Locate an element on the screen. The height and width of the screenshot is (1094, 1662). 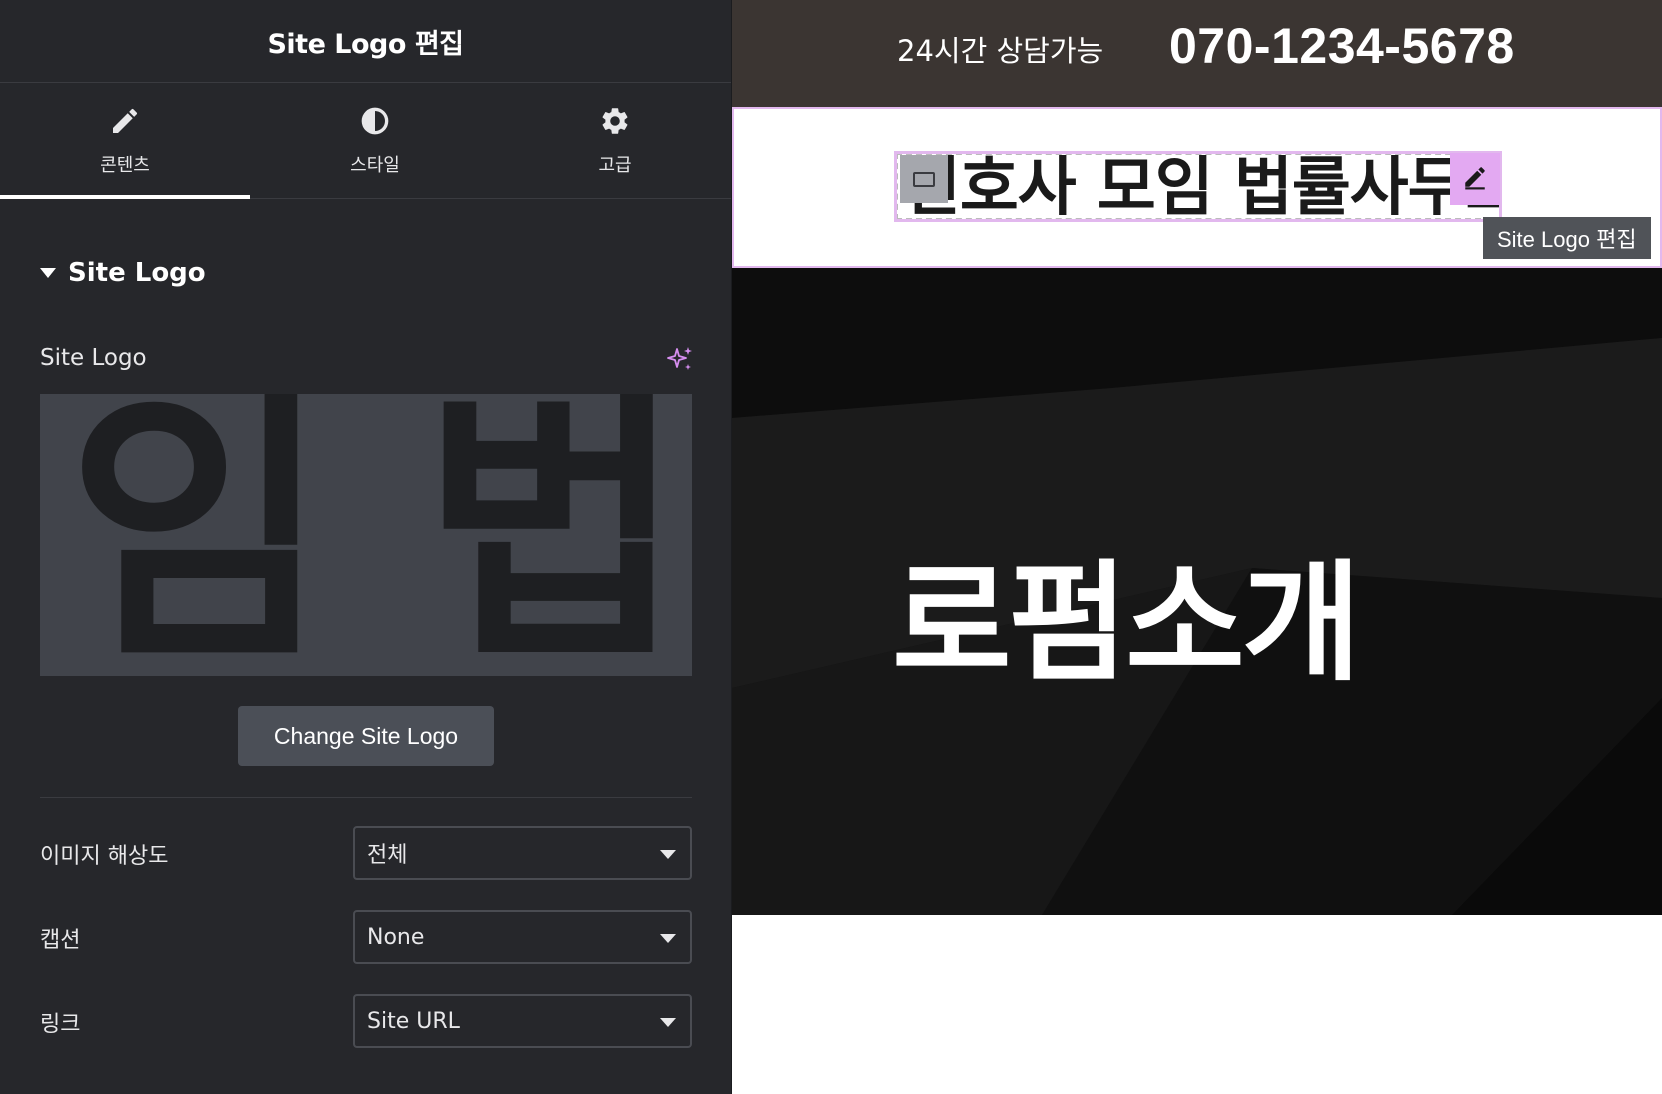
active-tab-indicator is located at coordinates (125, 197).